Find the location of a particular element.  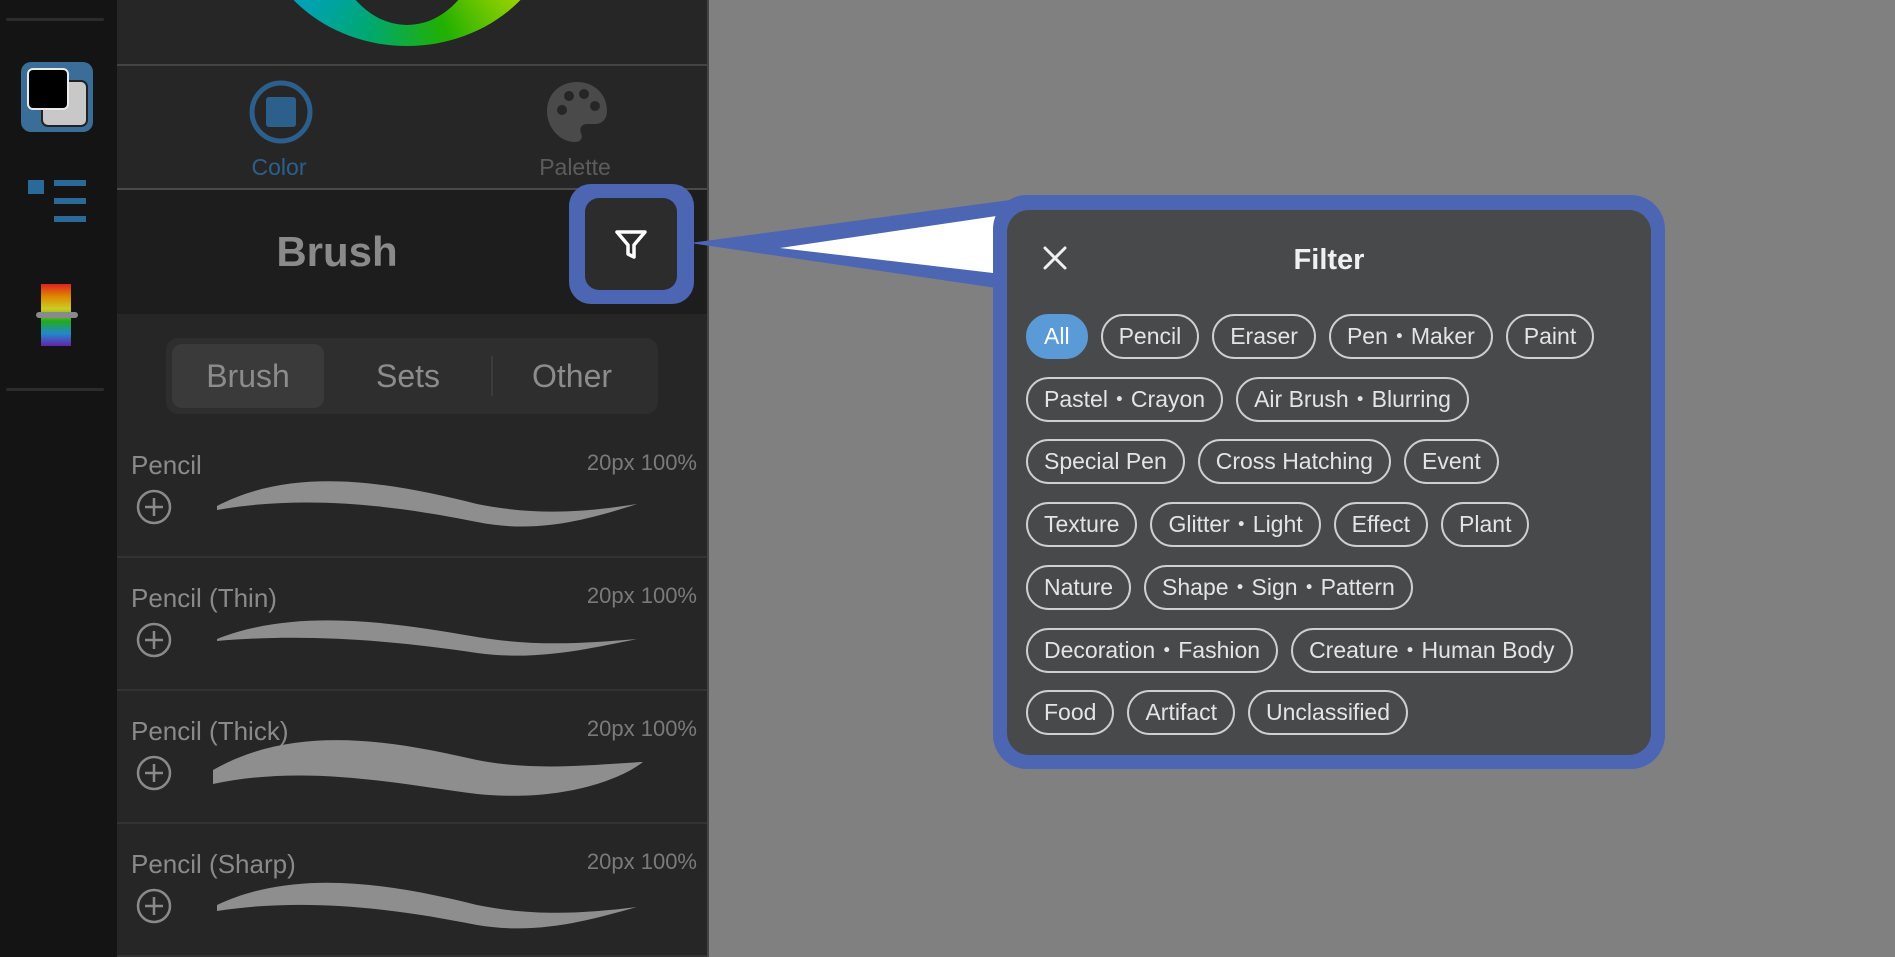

filter-chip-row: Pastel・Crayon Air Brush・Blurring is located at coordinates (1254, 399).